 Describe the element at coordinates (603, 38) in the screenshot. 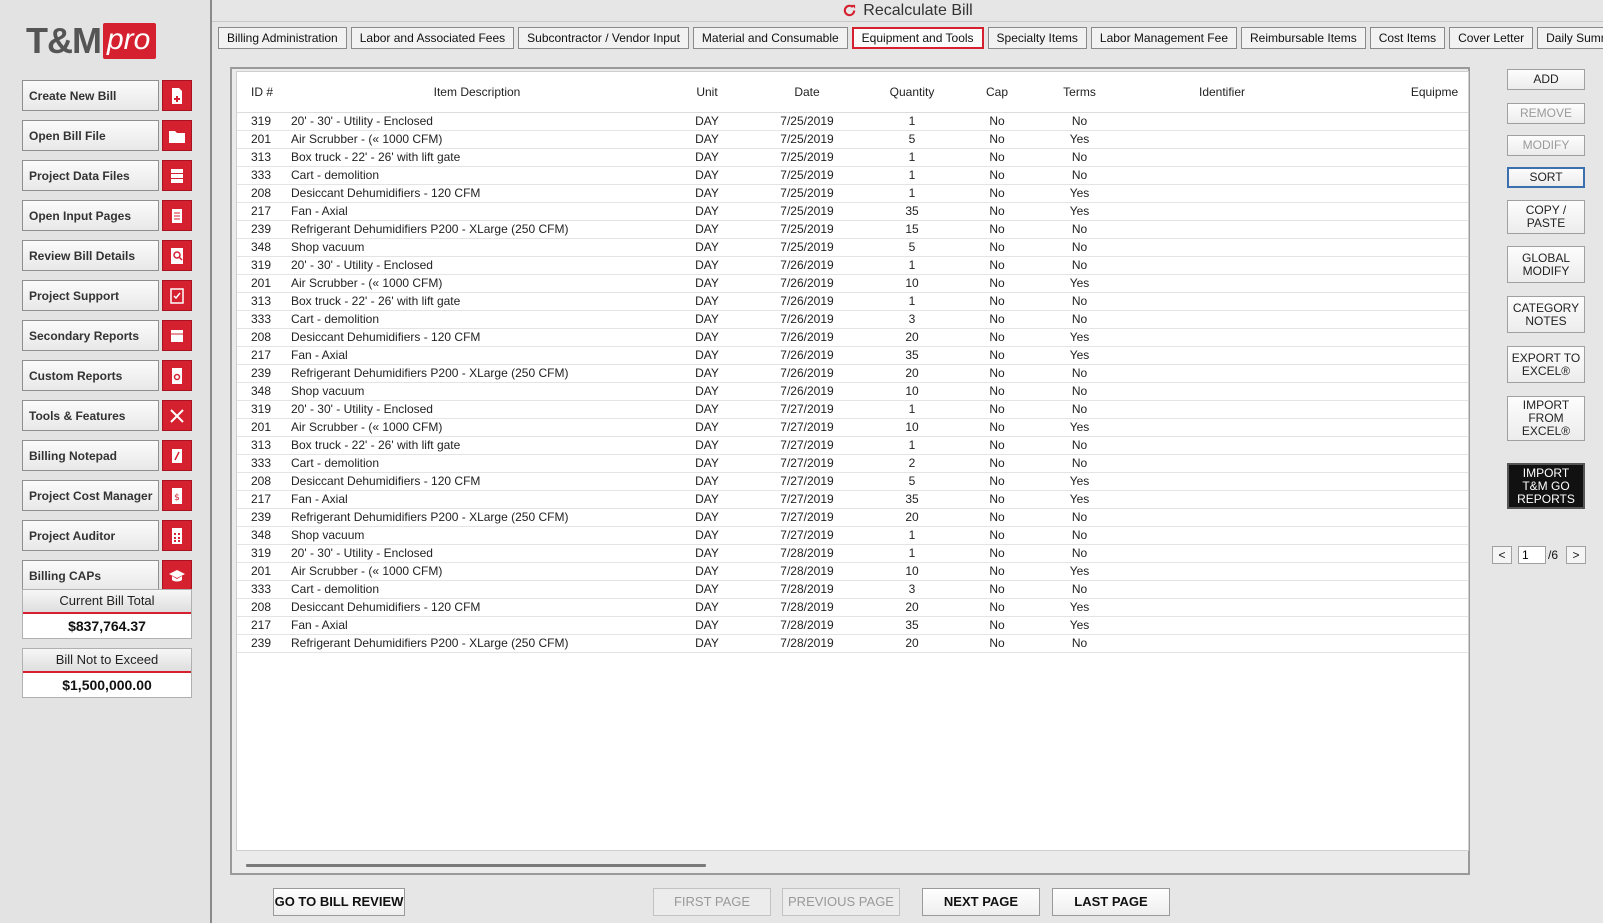

I see `tab-subcontractor-vendor-input: Subcontractor / Vendor Input` at that location.